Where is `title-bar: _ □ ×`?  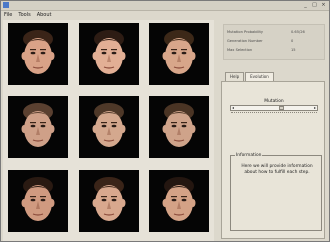 title-bar: _ □ × is located at coordinates (165, 6).